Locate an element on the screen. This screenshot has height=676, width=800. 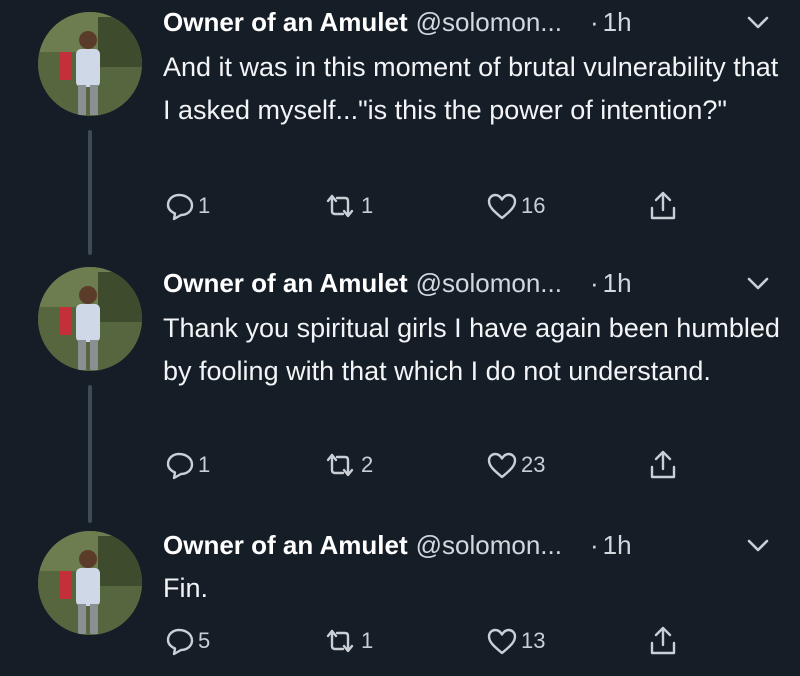
like-button: 13 is located at coordinates (515, 641).